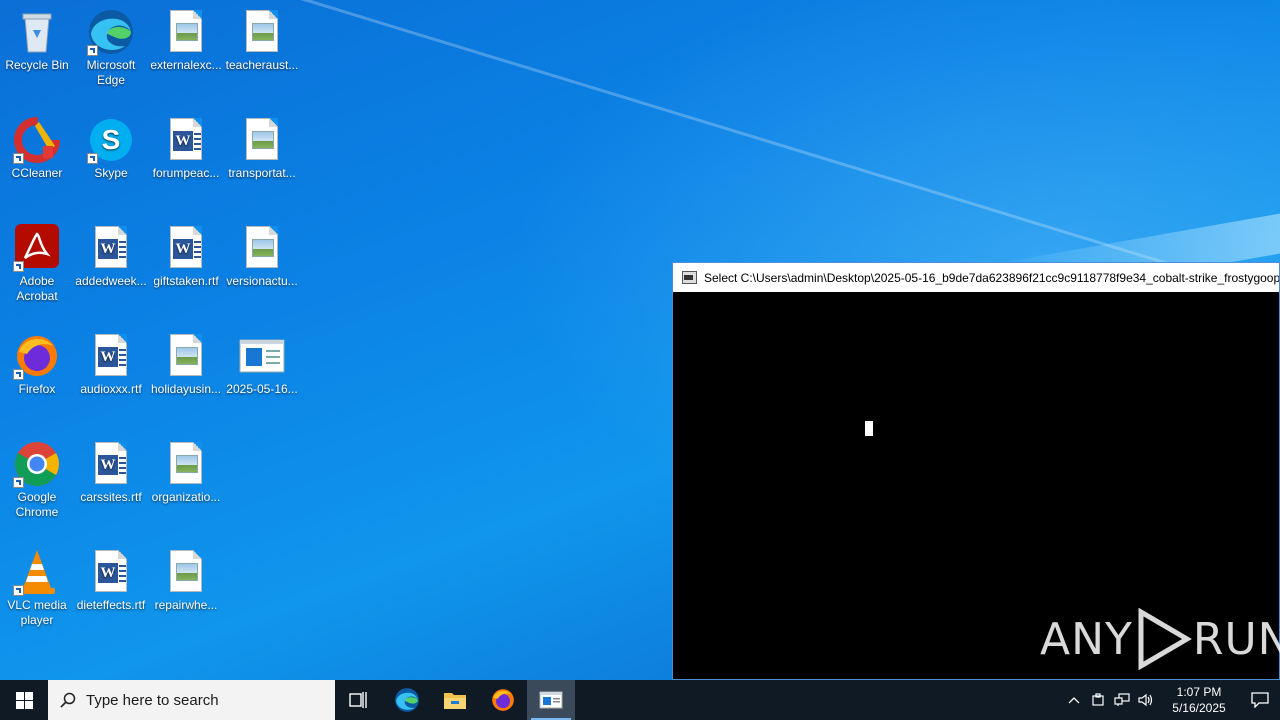  I want to click on play-logo-icon, so click(1165, 639).